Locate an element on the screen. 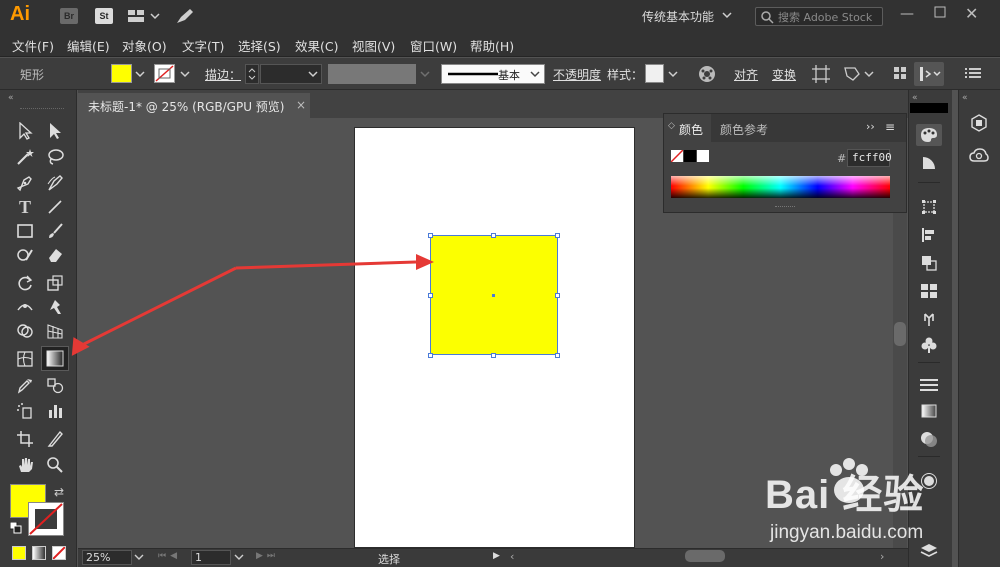 The height and width of the screenshot is (567, 1000). artboard-next-icons: ▶⏭ is located at coordinates (267, 556).